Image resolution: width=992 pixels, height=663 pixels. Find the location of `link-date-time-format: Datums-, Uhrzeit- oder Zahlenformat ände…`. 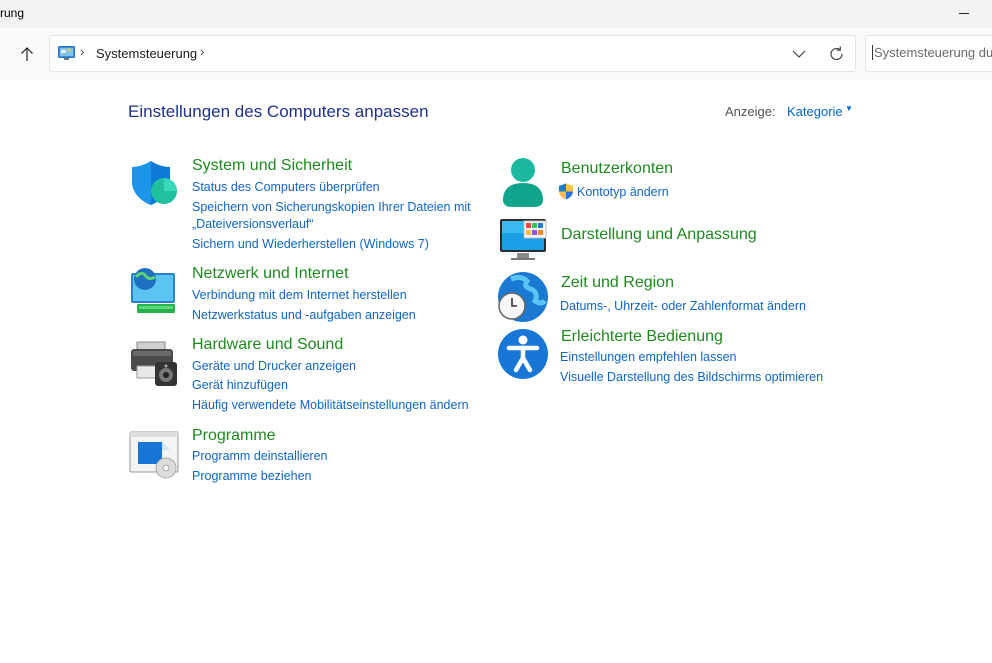

link-date-time-format: Datums-, Uhrzeit- oder Zahlenformat ände… is located at coordinates (683, 306).